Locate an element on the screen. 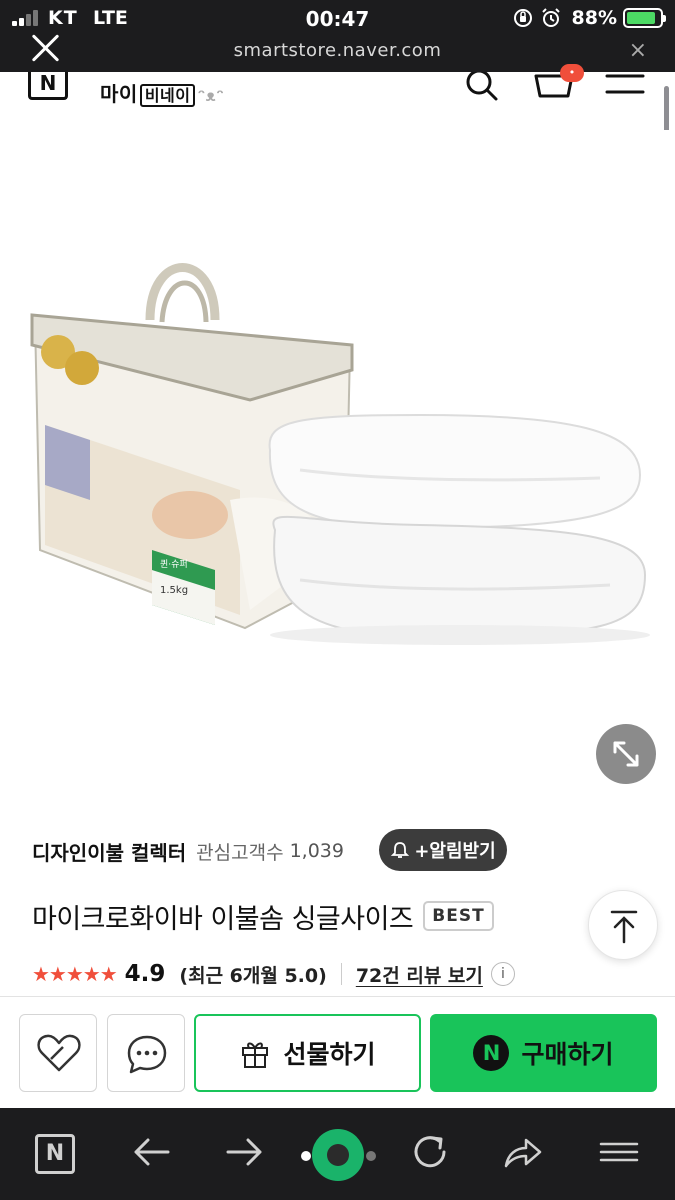 The width and height of the screenshot is (675, 1200). scroll-top-button is located at coordinates (623, 925).